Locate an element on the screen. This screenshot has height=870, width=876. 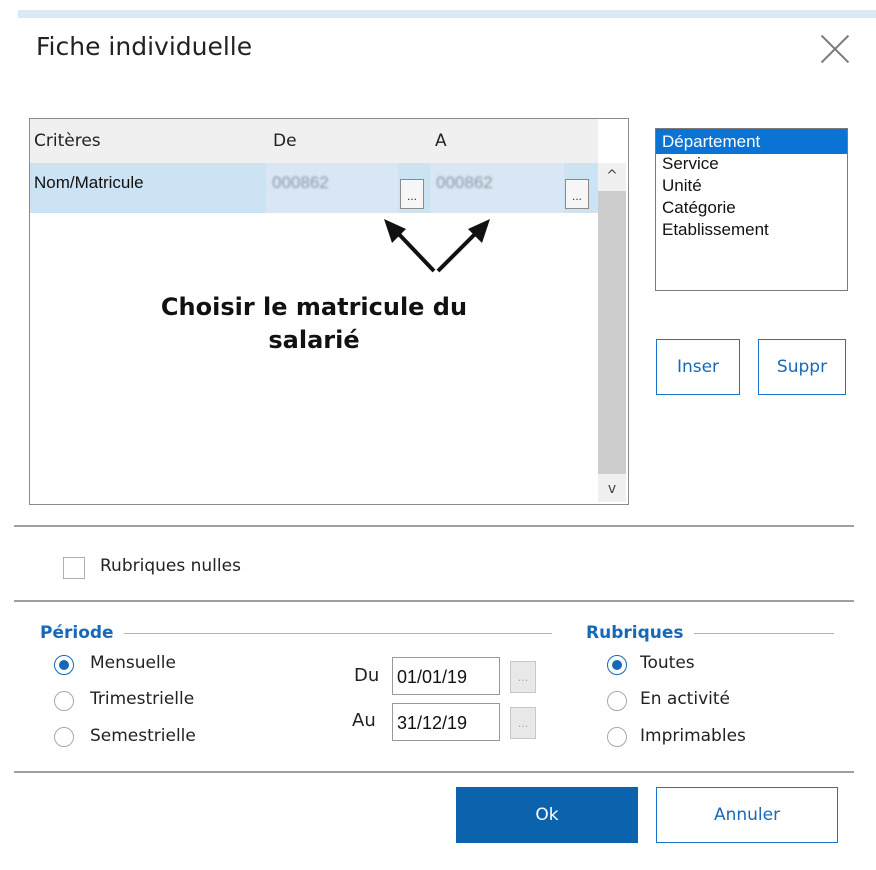
title-bar-accent is located at coordinates (447, 14).